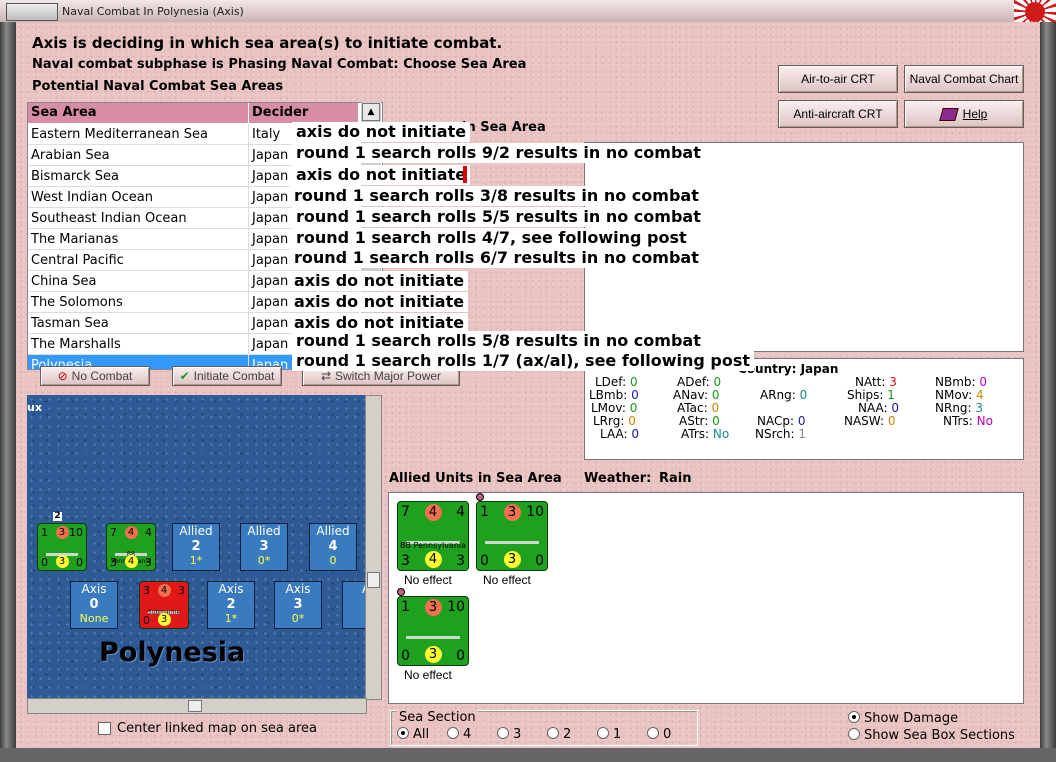 This screenshot has height=762, width=1056. I want to click on show-sections-option: Show Sea Box Sections, so click(931, 735).